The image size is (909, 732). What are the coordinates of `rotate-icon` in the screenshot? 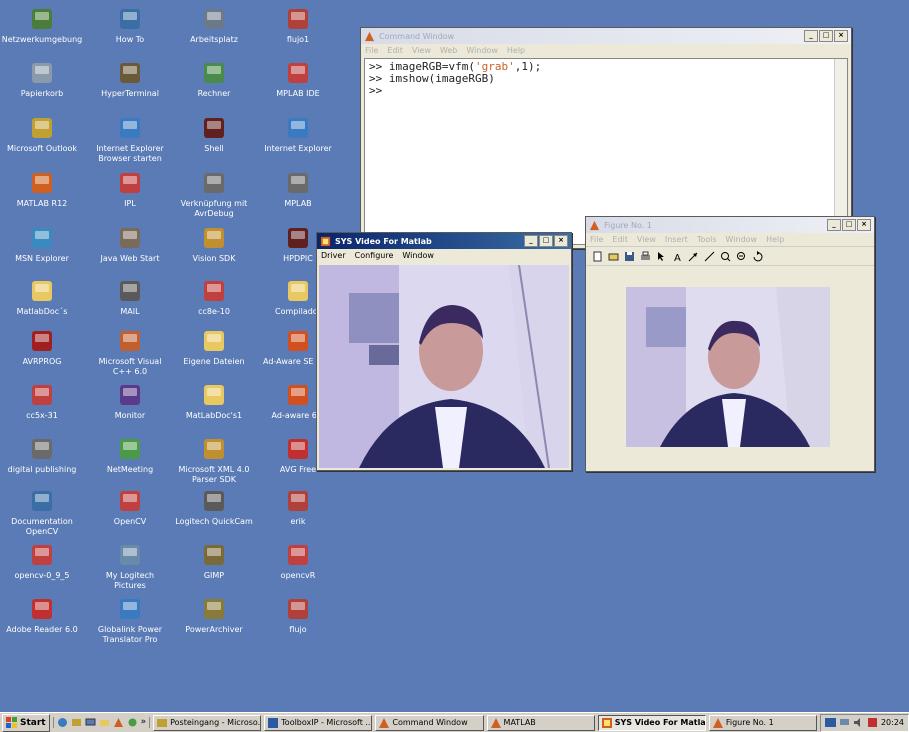 It's located at (757, 256).